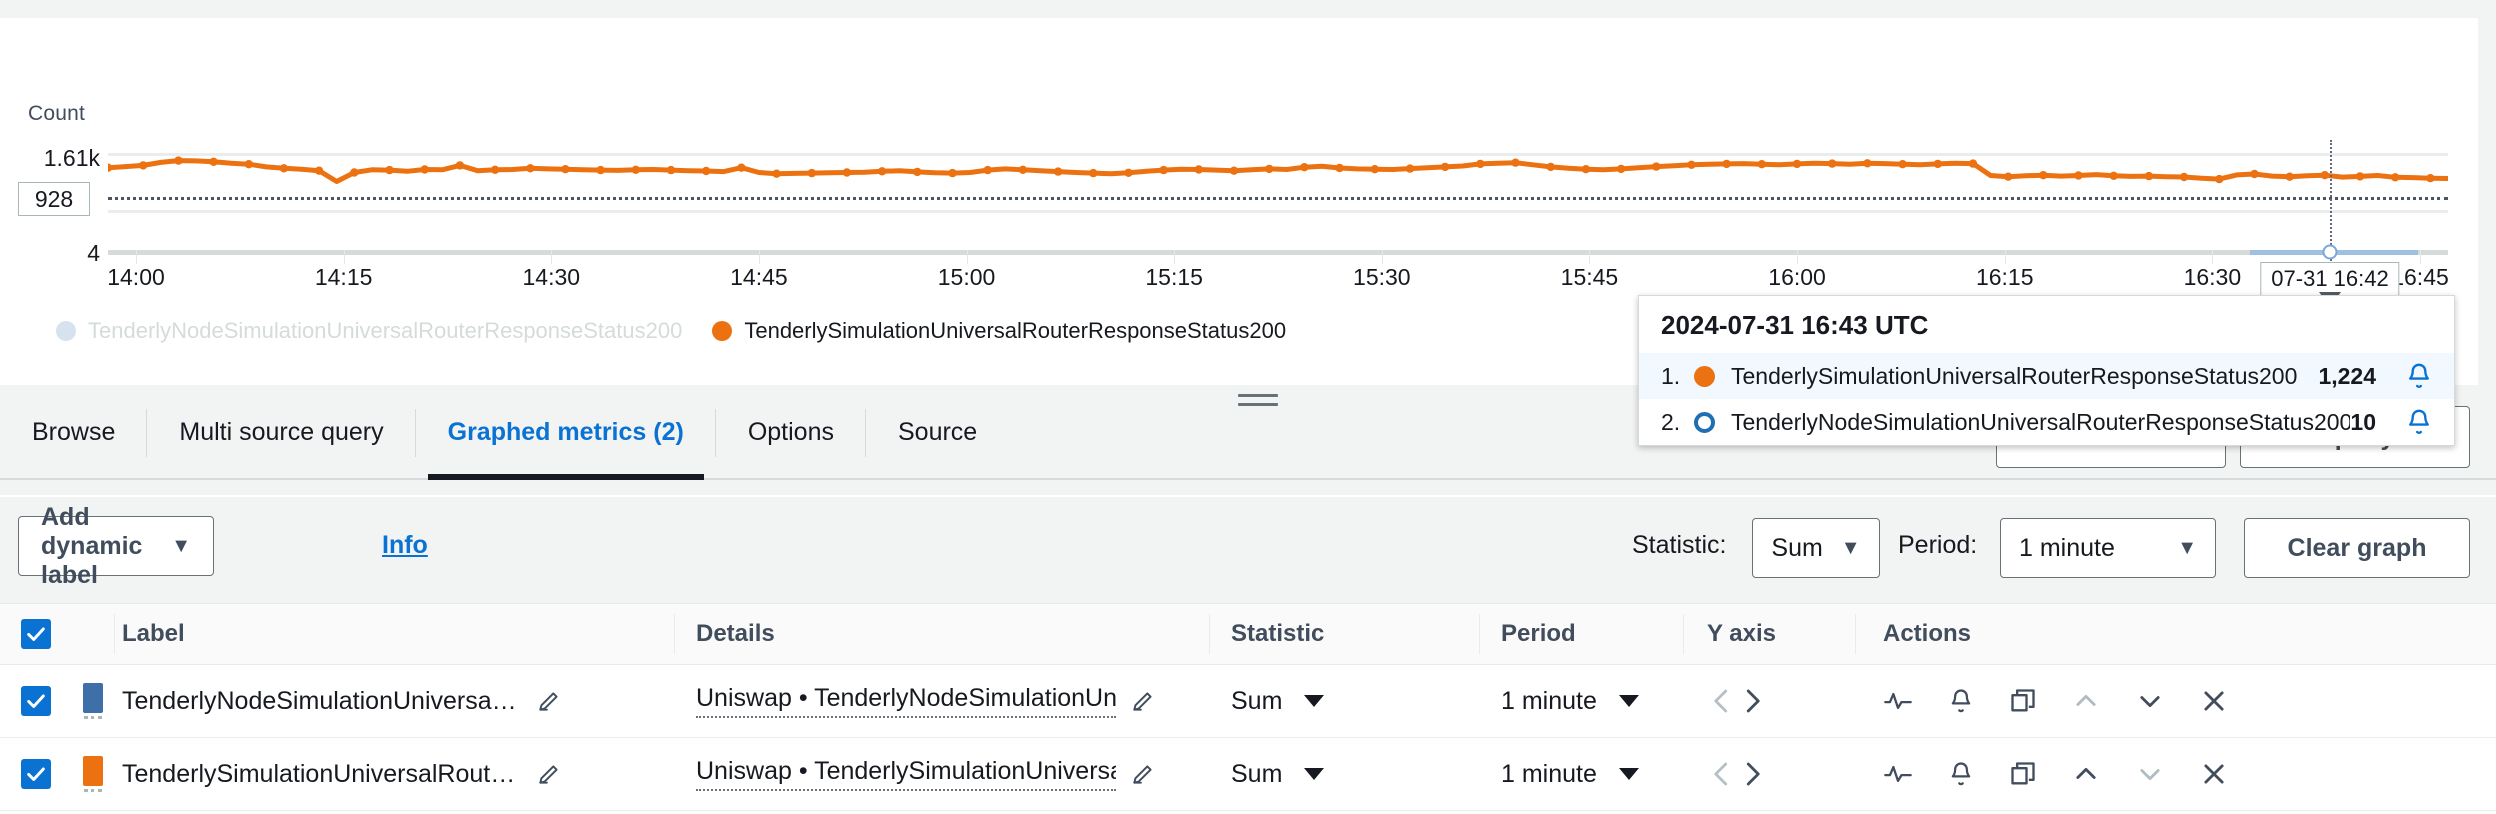 This screenshot has width=2496, height=814. I want to click on panel-resize-handle, so click(1258, 402).